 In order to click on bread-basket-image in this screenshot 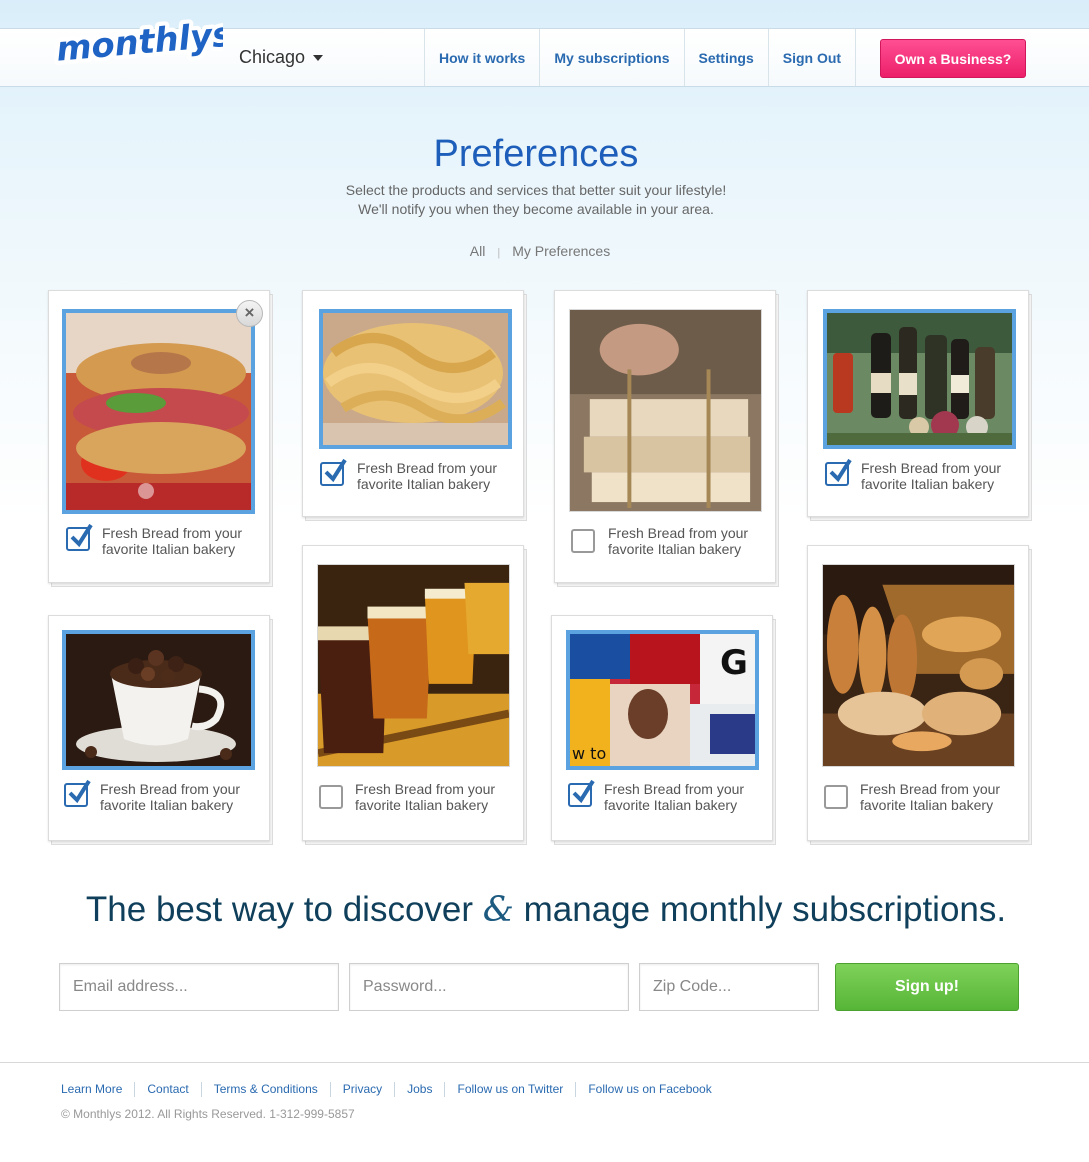, I will do `click(918, 665)`.